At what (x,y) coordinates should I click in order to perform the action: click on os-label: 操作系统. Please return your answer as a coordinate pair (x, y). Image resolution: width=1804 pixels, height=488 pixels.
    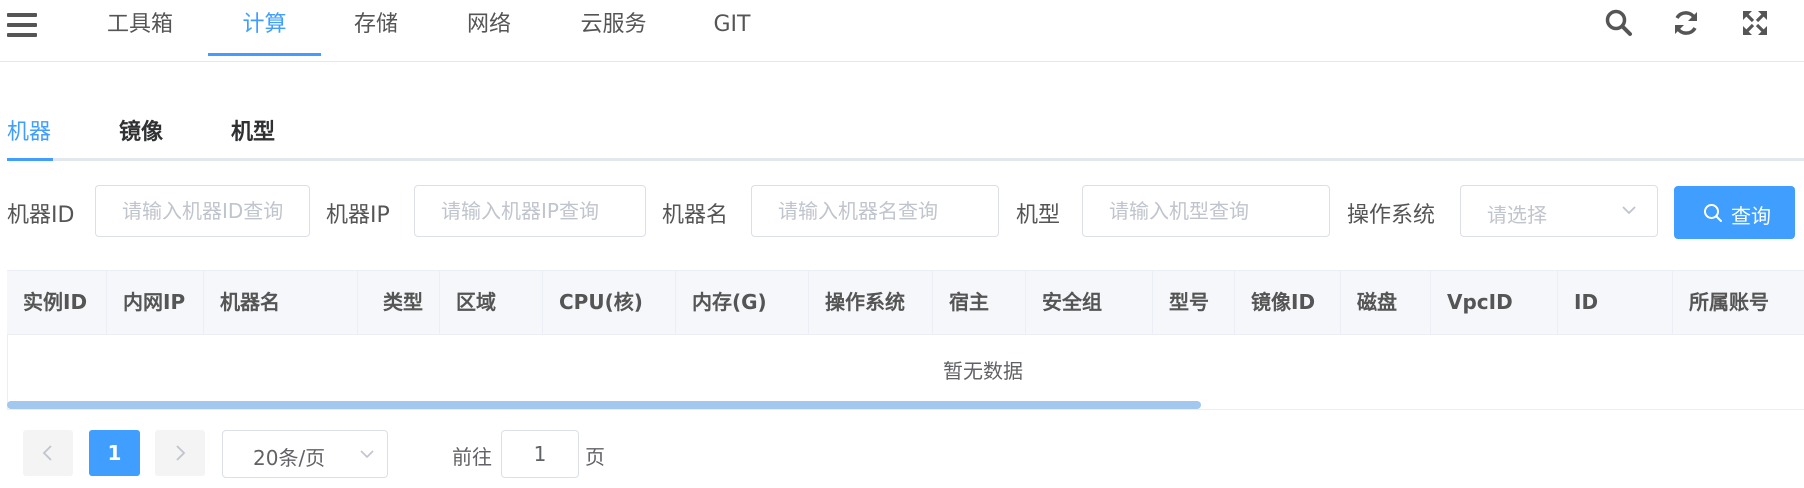
    Looking at the image, I should click on (1391, 215).